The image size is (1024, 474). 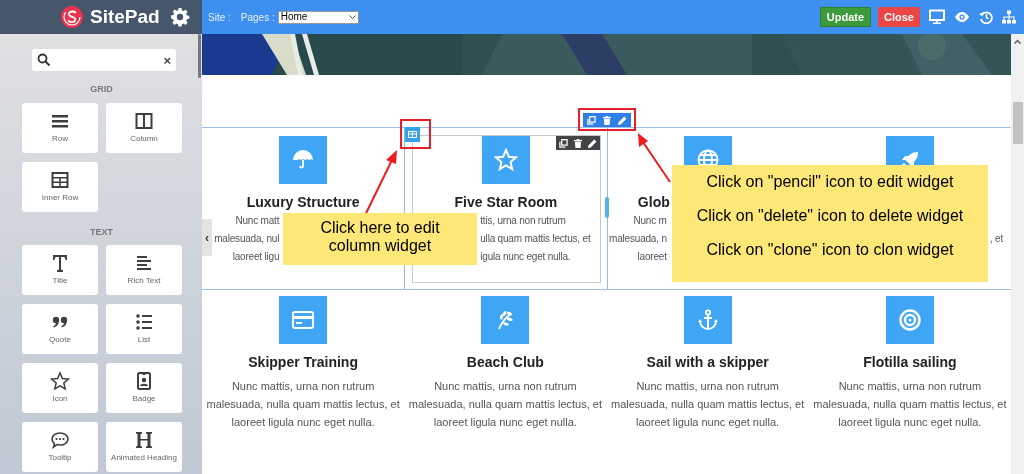 I want to click on target-icon, so click(x=909, y=320).